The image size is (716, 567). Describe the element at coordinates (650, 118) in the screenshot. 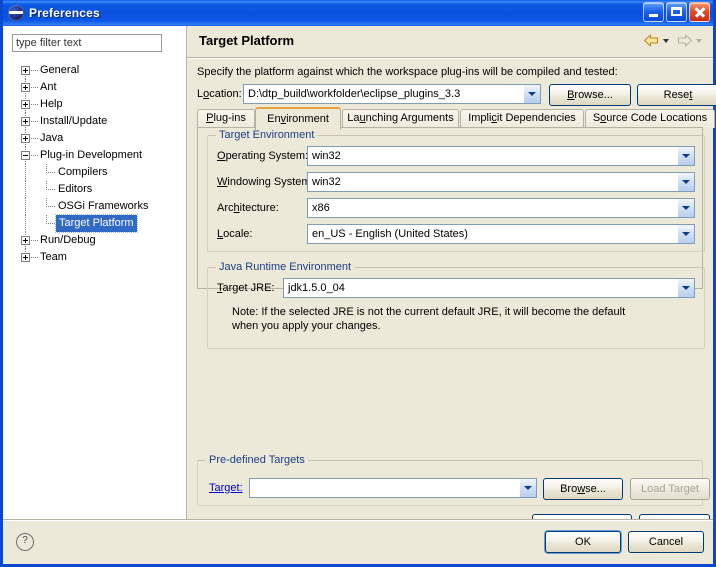

I see `tab-source-code-locations: Source Code Locations` at that location.